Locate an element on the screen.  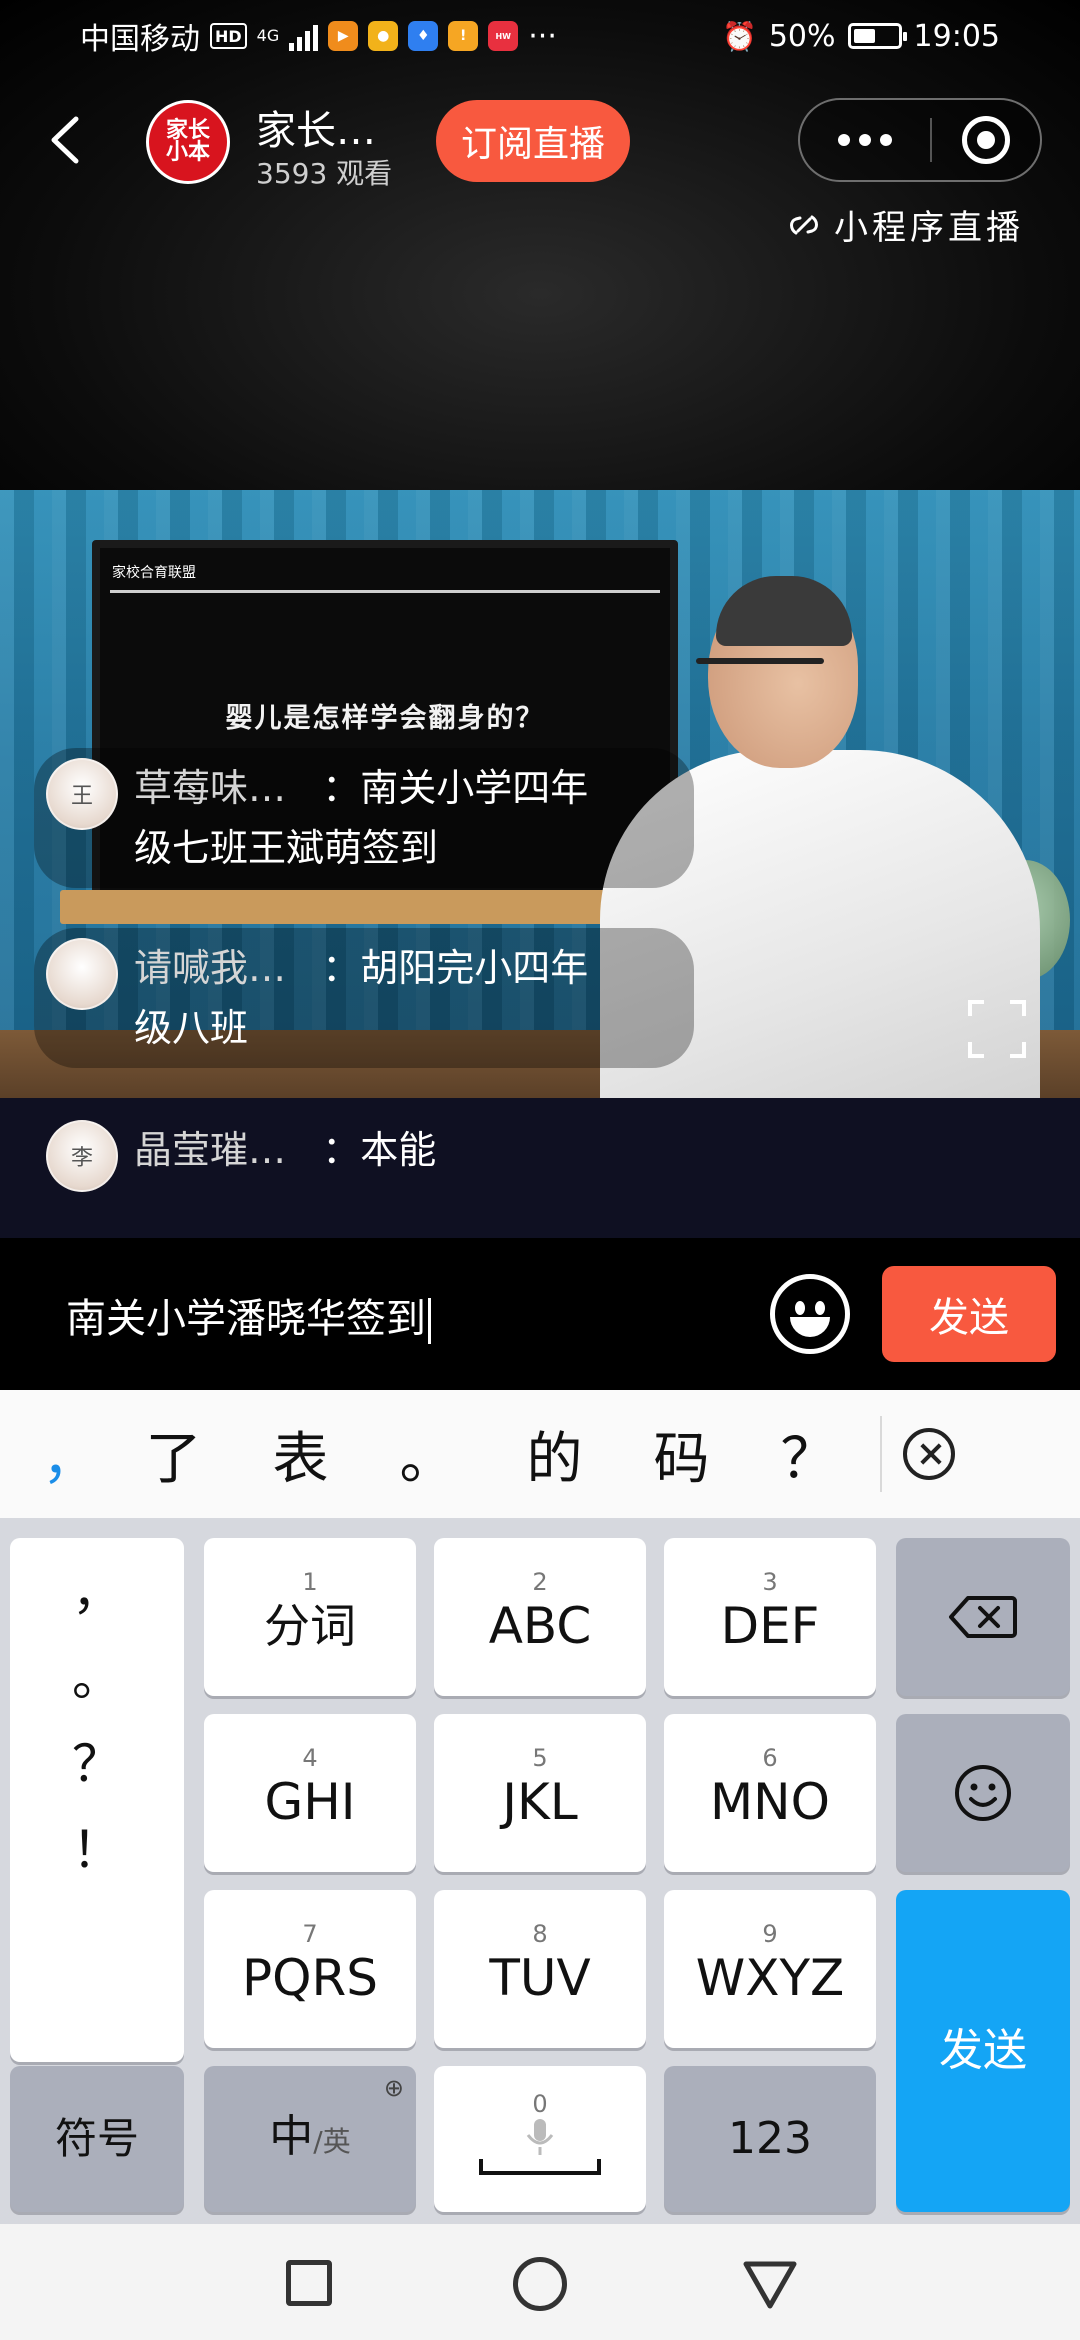
comment-input-bar: 南关小学潘晓华签到 发送 is located at coordinates (540, 1314).